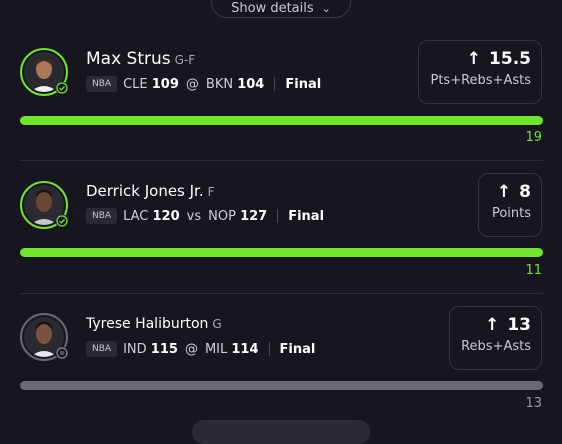 The image size is (562, 444). What do you see at coordinates (510, 205) in the screenshot?
I see `prop-line-card: ↑ 8 Points` at bounding box center [510, 205].